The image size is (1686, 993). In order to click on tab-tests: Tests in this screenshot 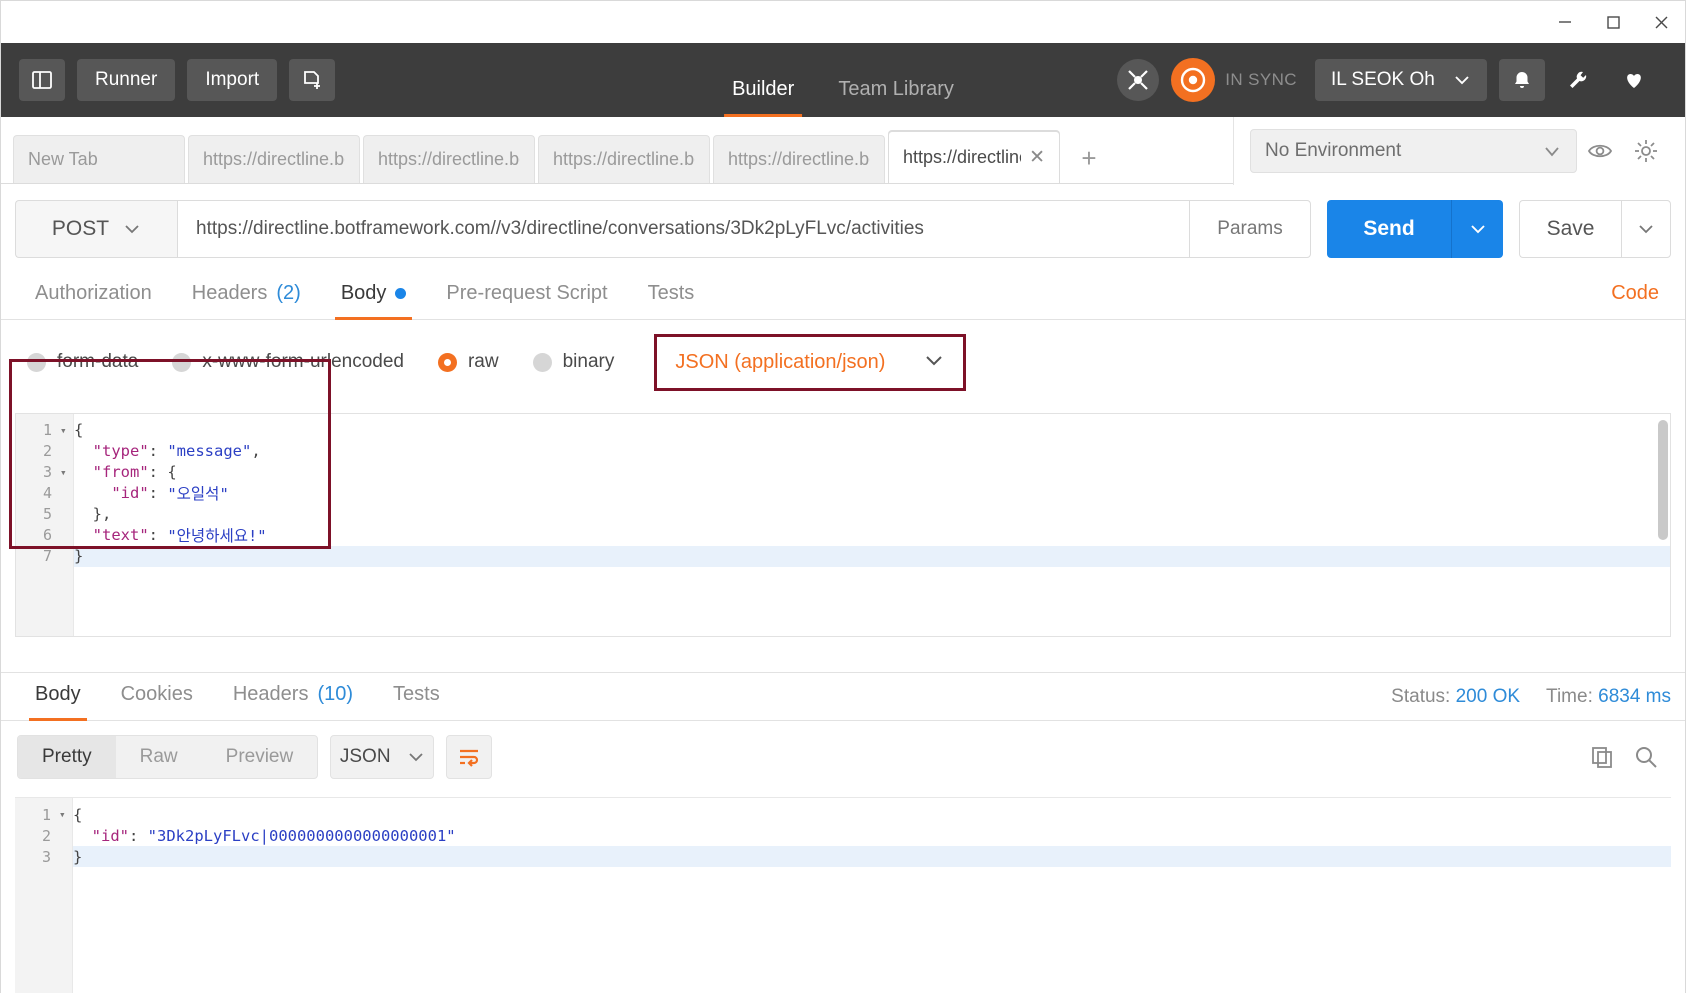, I will do `click(671, 295)`.